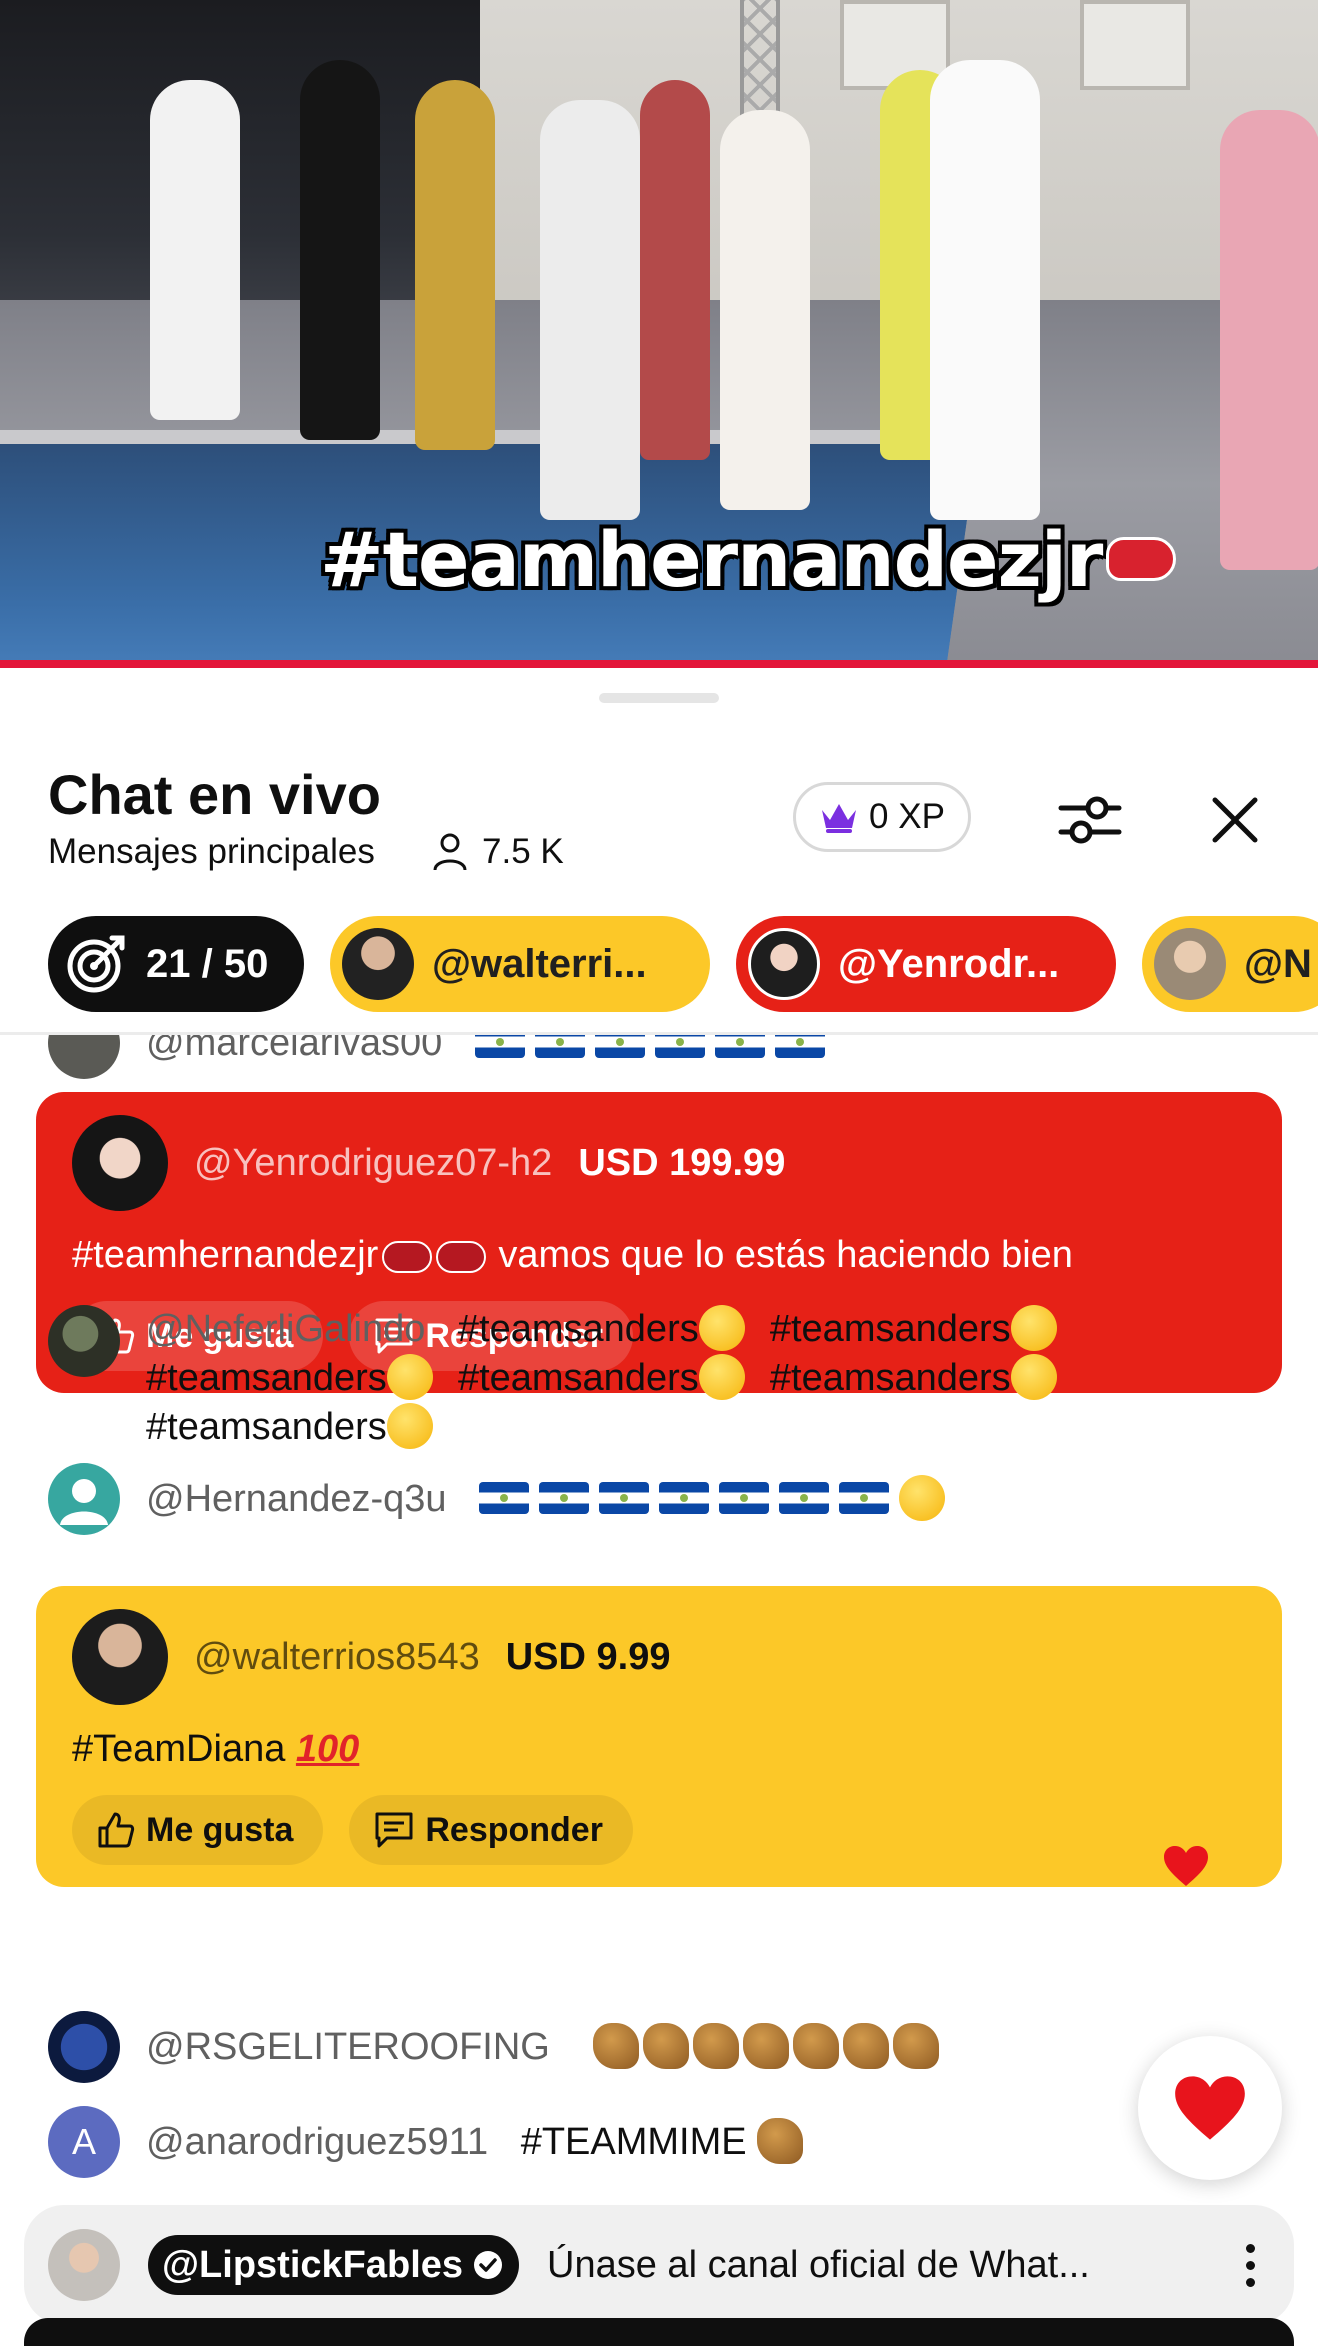 This screenshot has width=1318, height=2346. Describe the element at coordinates (488, 2265) in the screenshot. I see `verified-check-icon` at that location.